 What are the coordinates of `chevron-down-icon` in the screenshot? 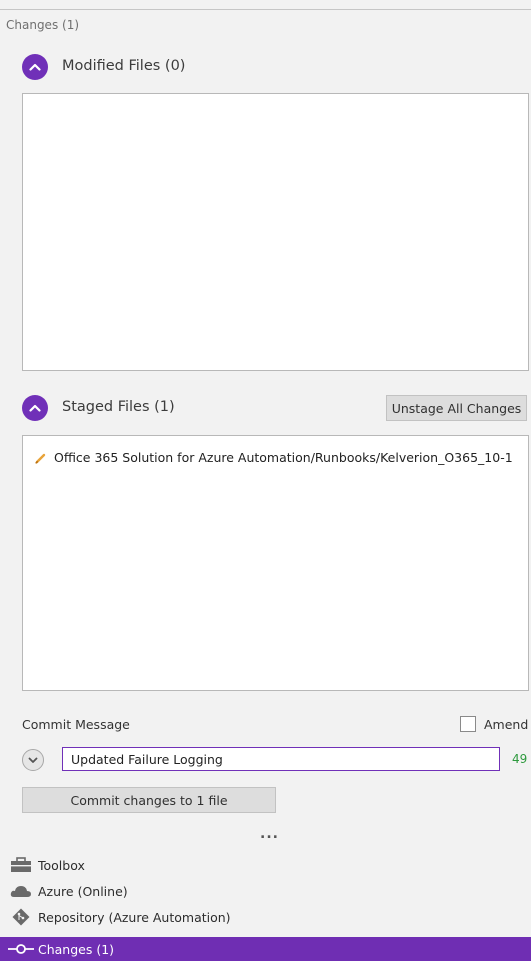 It's located at (33, 760).